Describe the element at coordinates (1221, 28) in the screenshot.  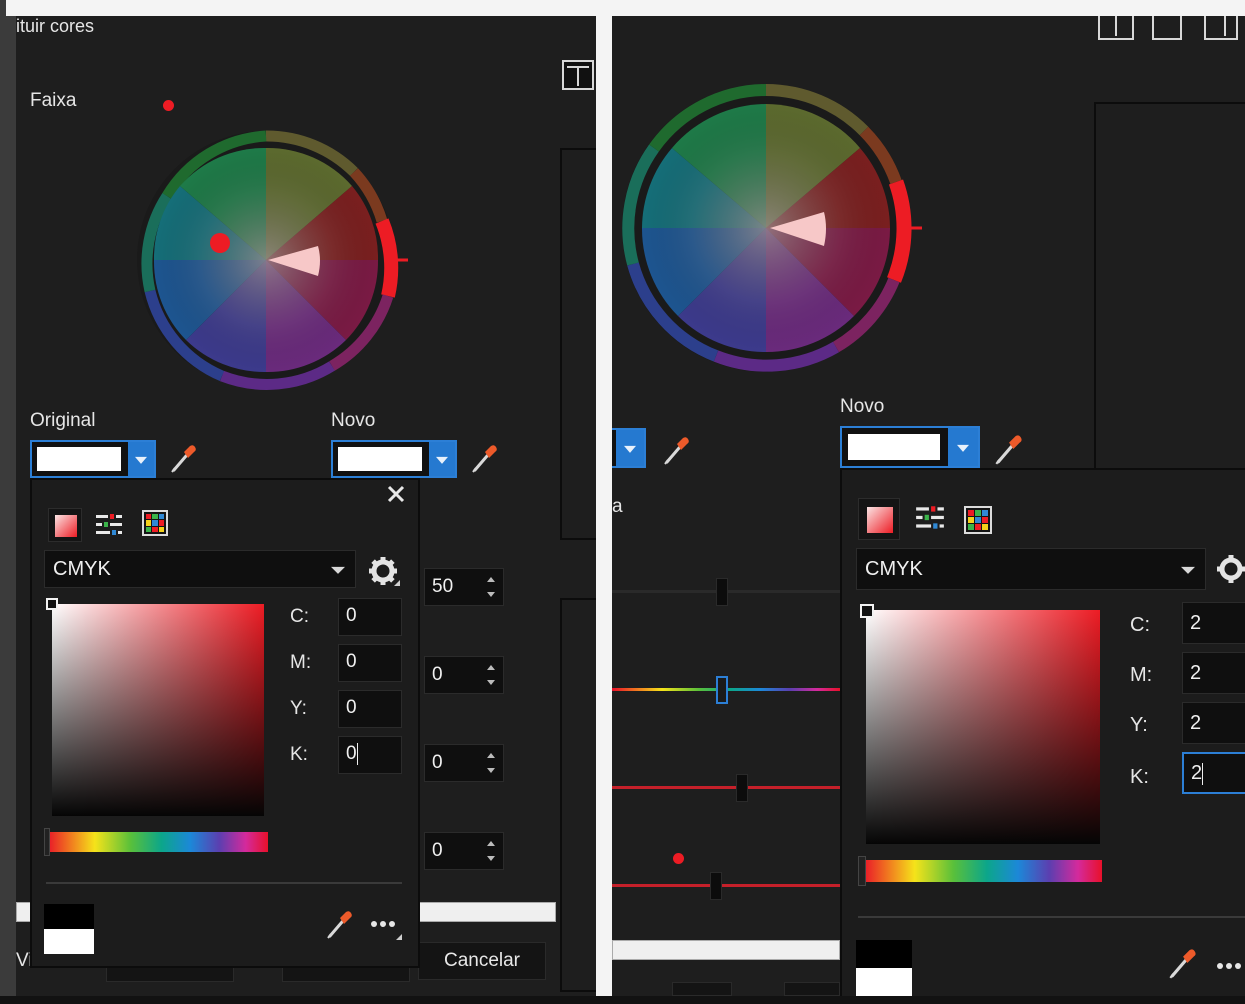
I see `layout-columns-icon` at that location.